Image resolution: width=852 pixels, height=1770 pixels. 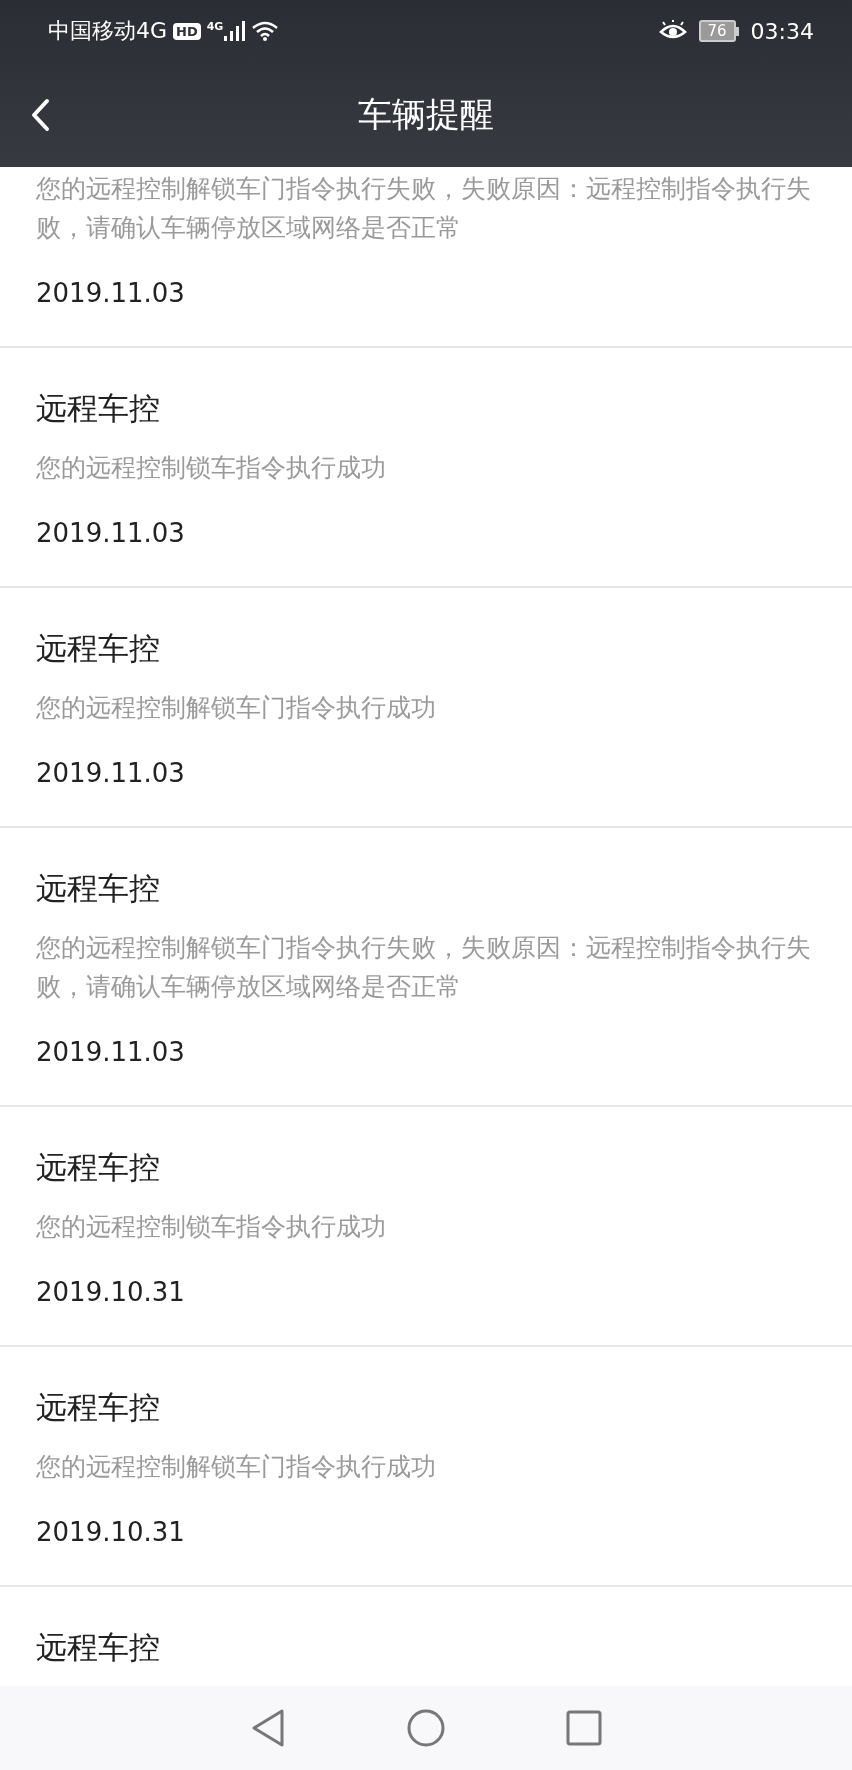 What do you see at coordinates (108, 31) in the screenshot?
I see `carrier-text: 中国移动4G` at bounding box center [108, 31].